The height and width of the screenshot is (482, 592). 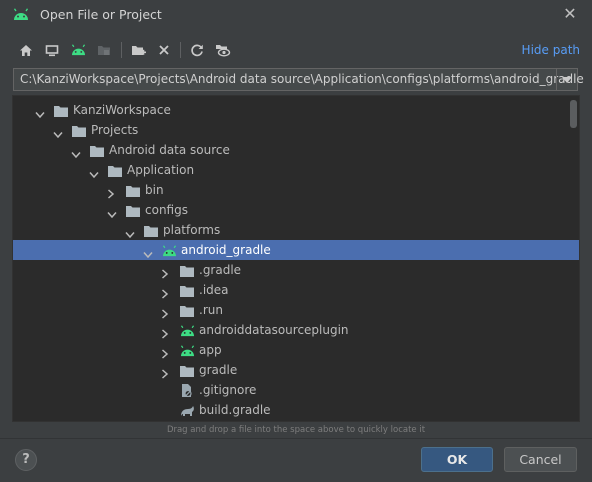 I want to click on tree-row: gradle, so click(x=296, y=370).